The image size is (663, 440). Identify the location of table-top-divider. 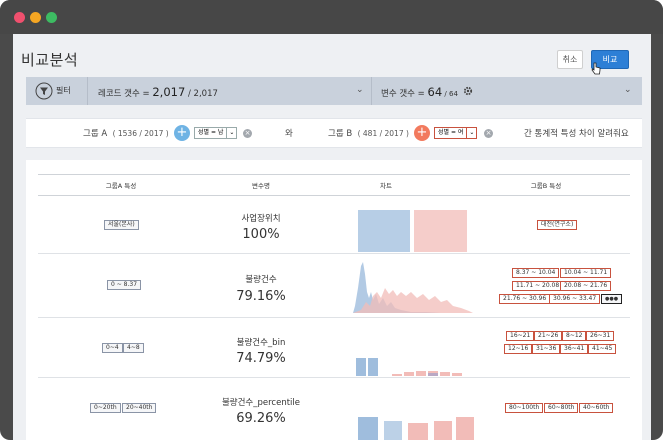
(334, 174).